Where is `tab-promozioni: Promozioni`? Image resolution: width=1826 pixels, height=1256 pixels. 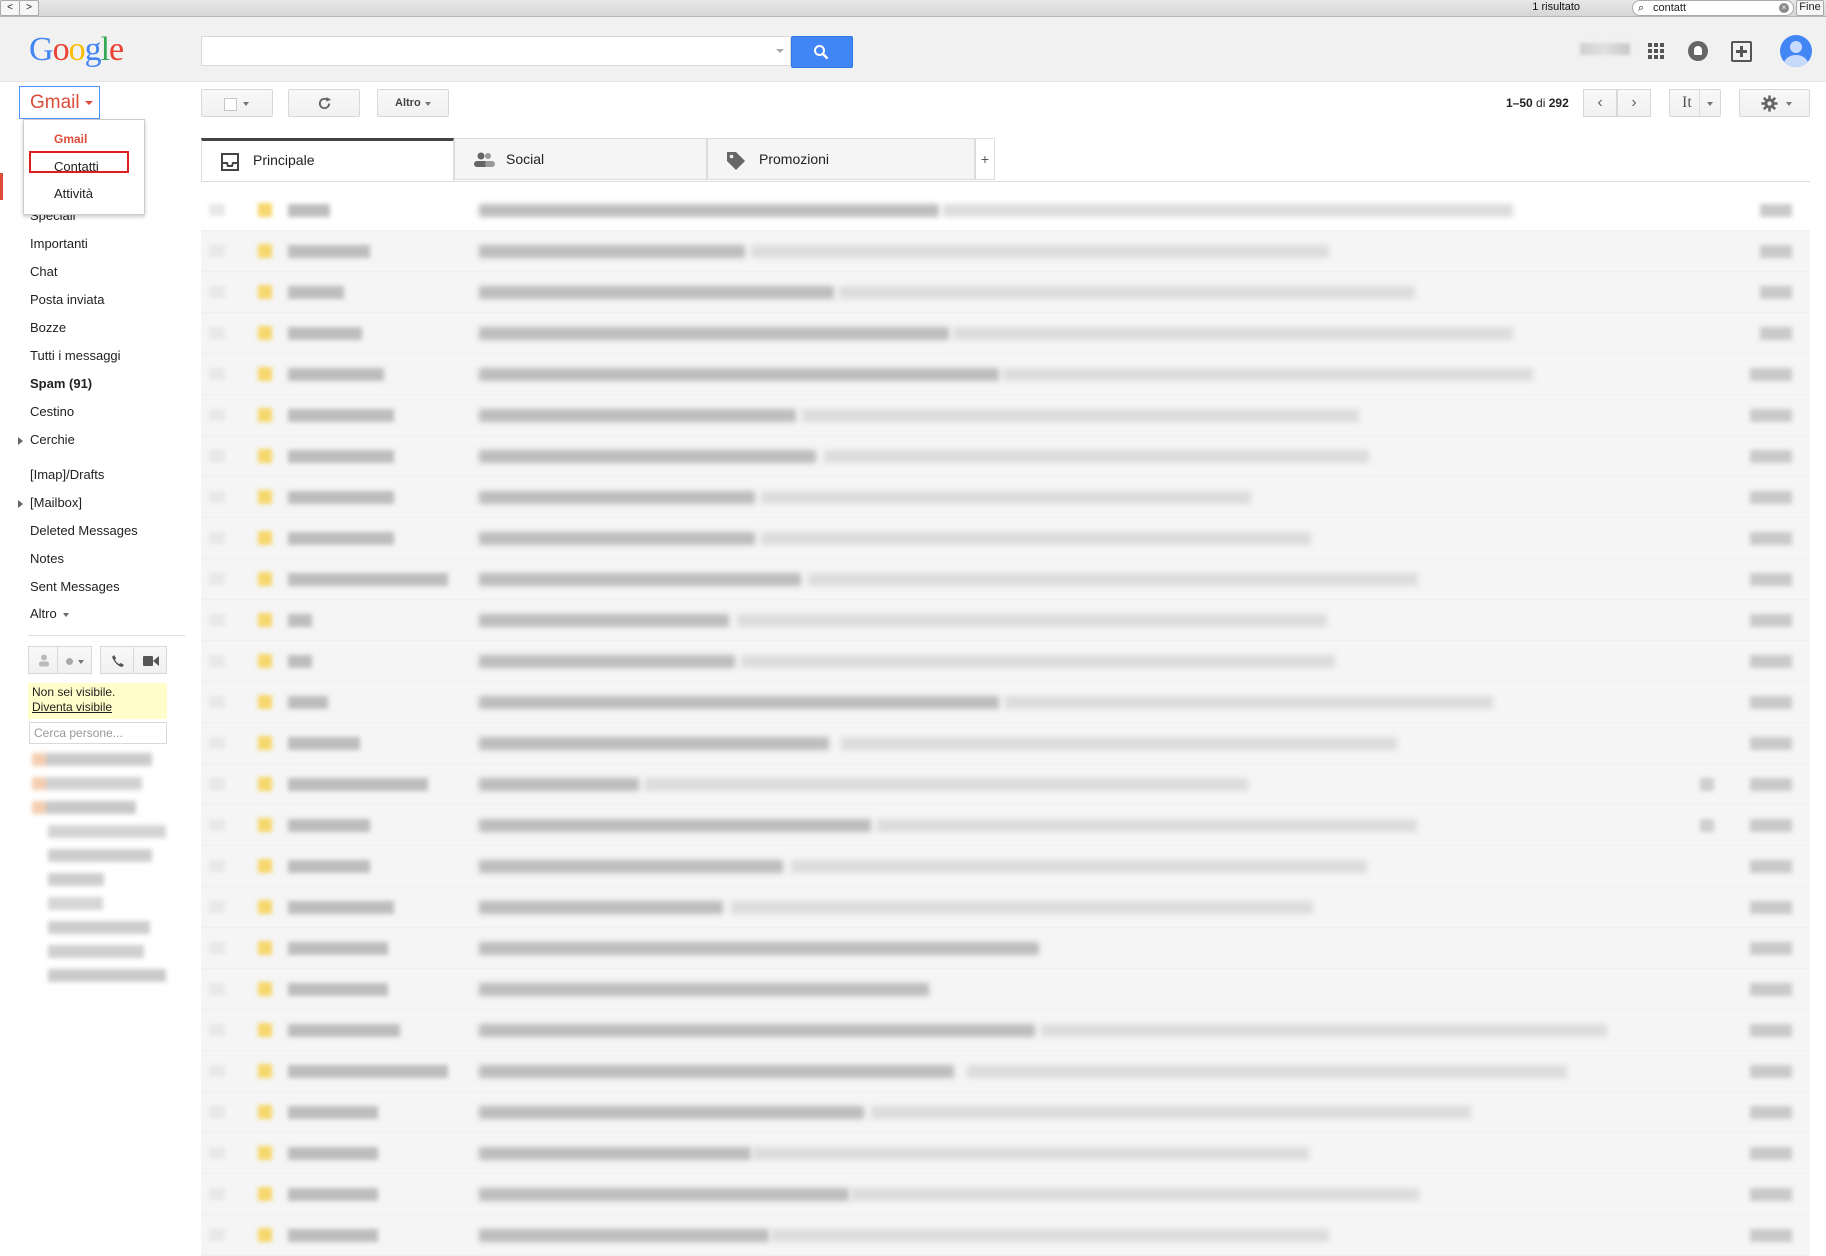 tab-promozioni: Promozioni is located at coordinates (841, 159).